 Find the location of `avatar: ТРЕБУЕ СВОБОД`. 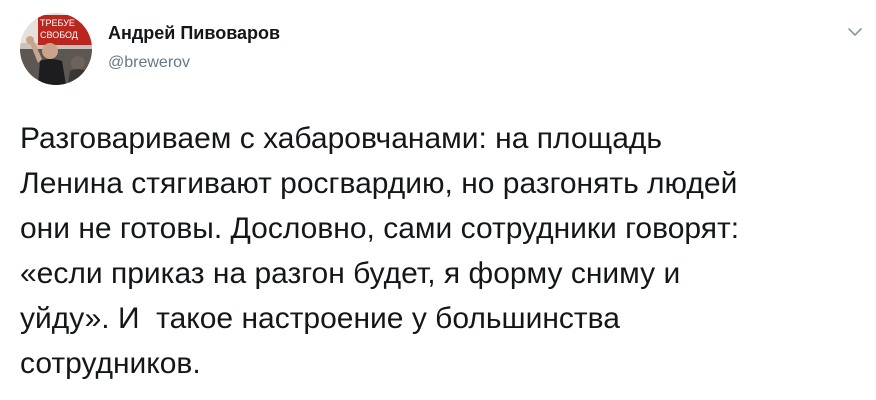

avatar: ТРЕБУЕ СВОБОД is located at coordinates (56, 49).